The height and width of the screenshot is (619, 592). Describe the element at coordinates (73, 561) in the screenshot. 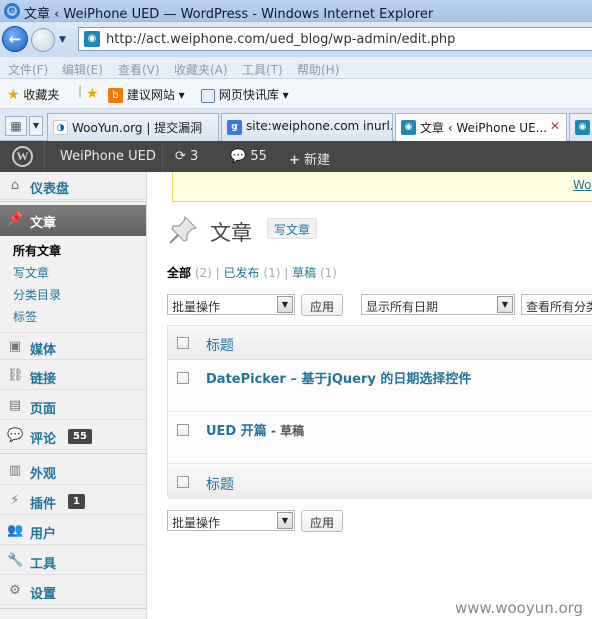

I see `sidebar-item-tools: 🔧 工具` at that location.